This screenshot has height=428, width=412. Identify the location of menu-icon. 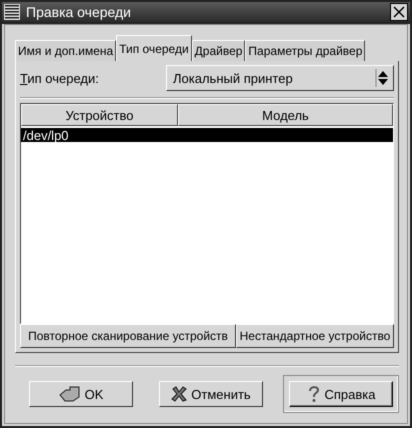
(12, 12).